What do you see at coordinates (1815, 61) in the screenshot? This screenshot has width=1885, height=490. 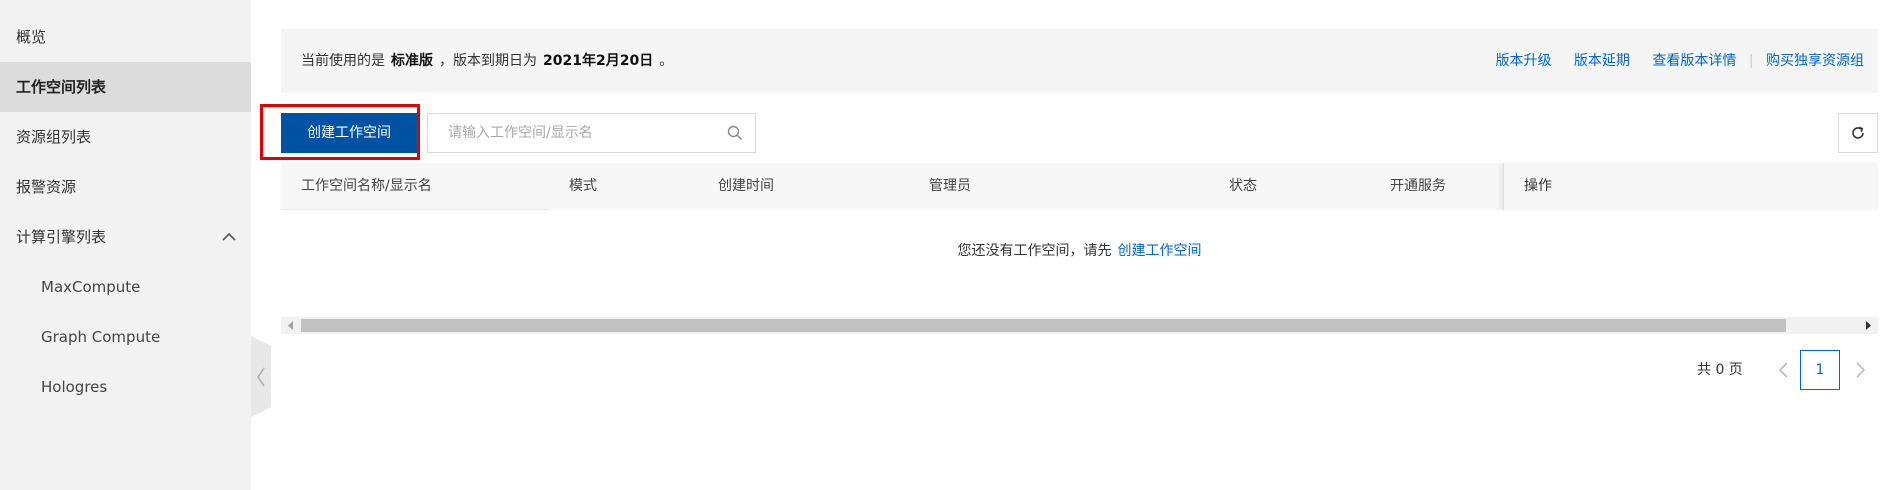 I see `buy-resource-group-link: 购买独享资源组` at bounding box center [1815, 61].